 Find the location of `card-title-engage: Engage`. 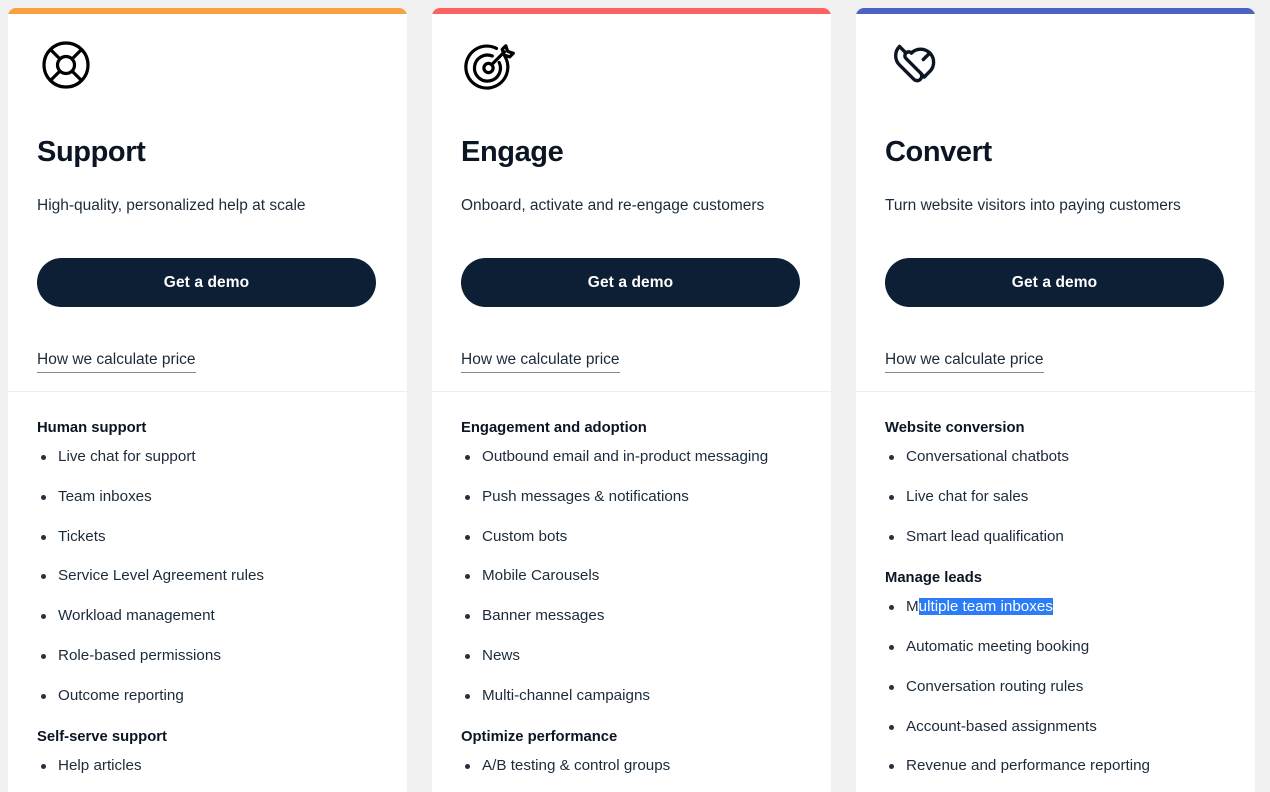

card-title-engage: Engage is located at coordinates (512, 152).